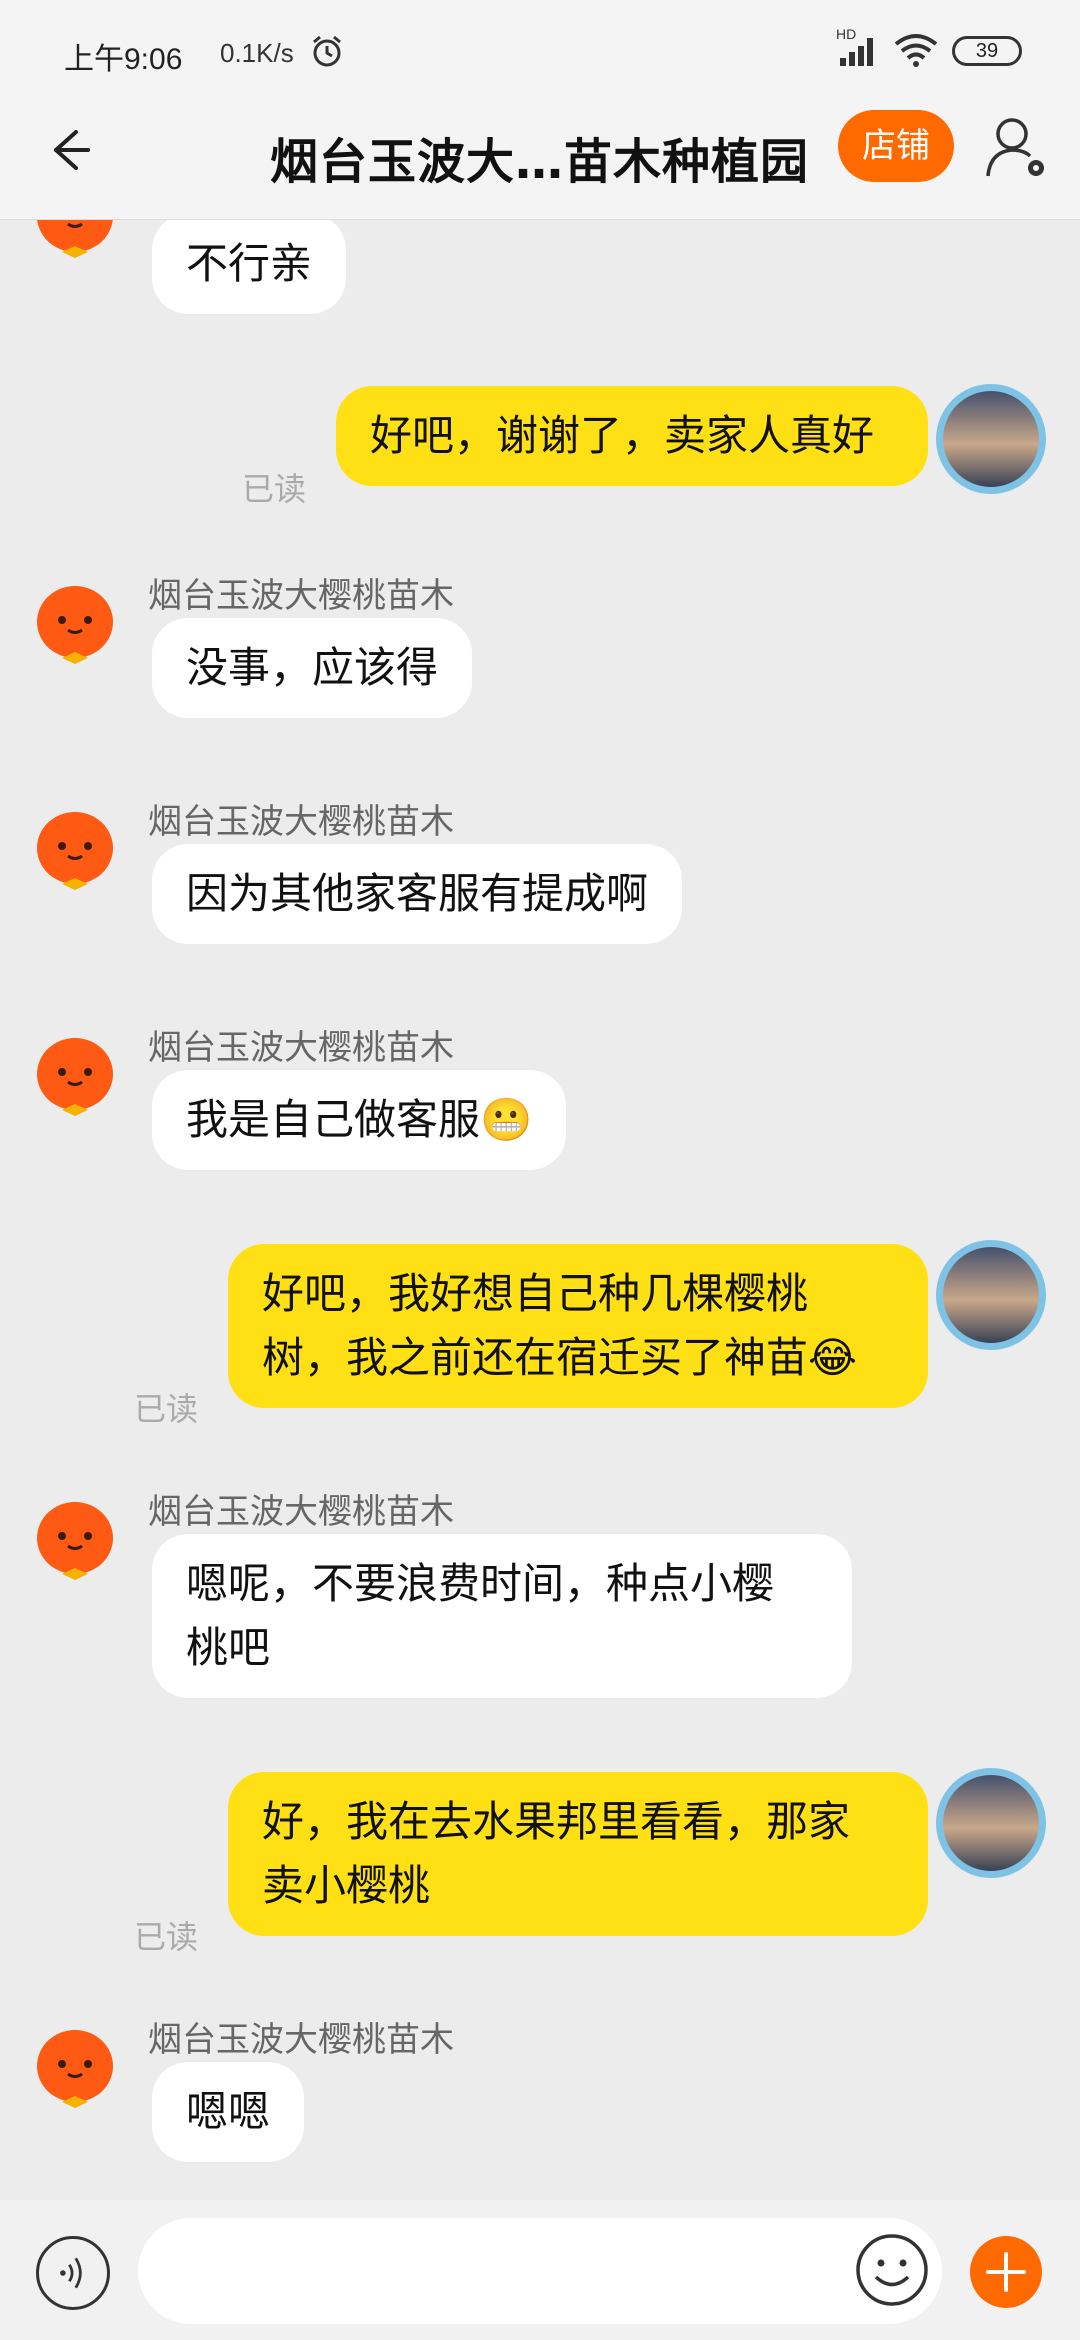  I want to click on smiley-icon, so click(892, 2270).